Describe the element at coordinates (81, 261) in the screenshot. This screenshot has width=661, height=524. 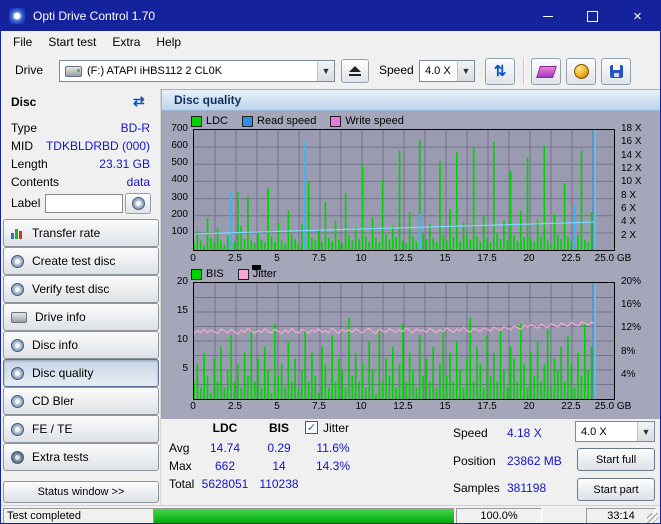
I see `sidebar-item-create-test-disc: Create test disc` at that location.